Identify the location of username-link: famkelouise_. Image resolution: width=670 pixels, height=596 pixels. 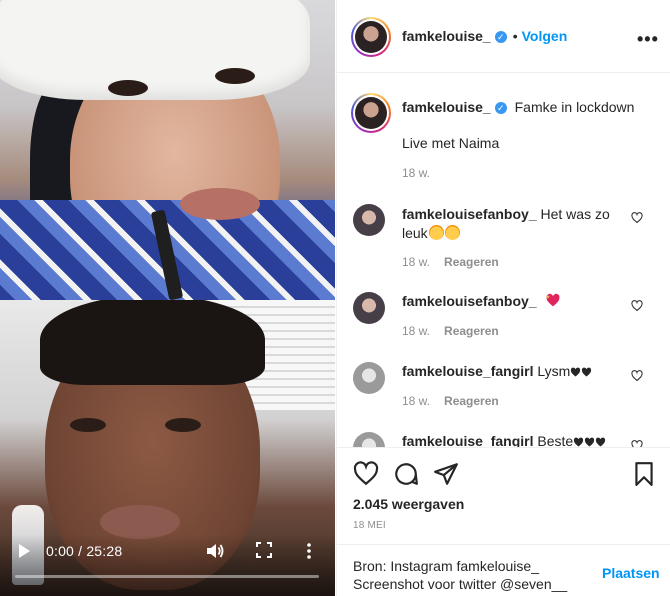
(446, 36).